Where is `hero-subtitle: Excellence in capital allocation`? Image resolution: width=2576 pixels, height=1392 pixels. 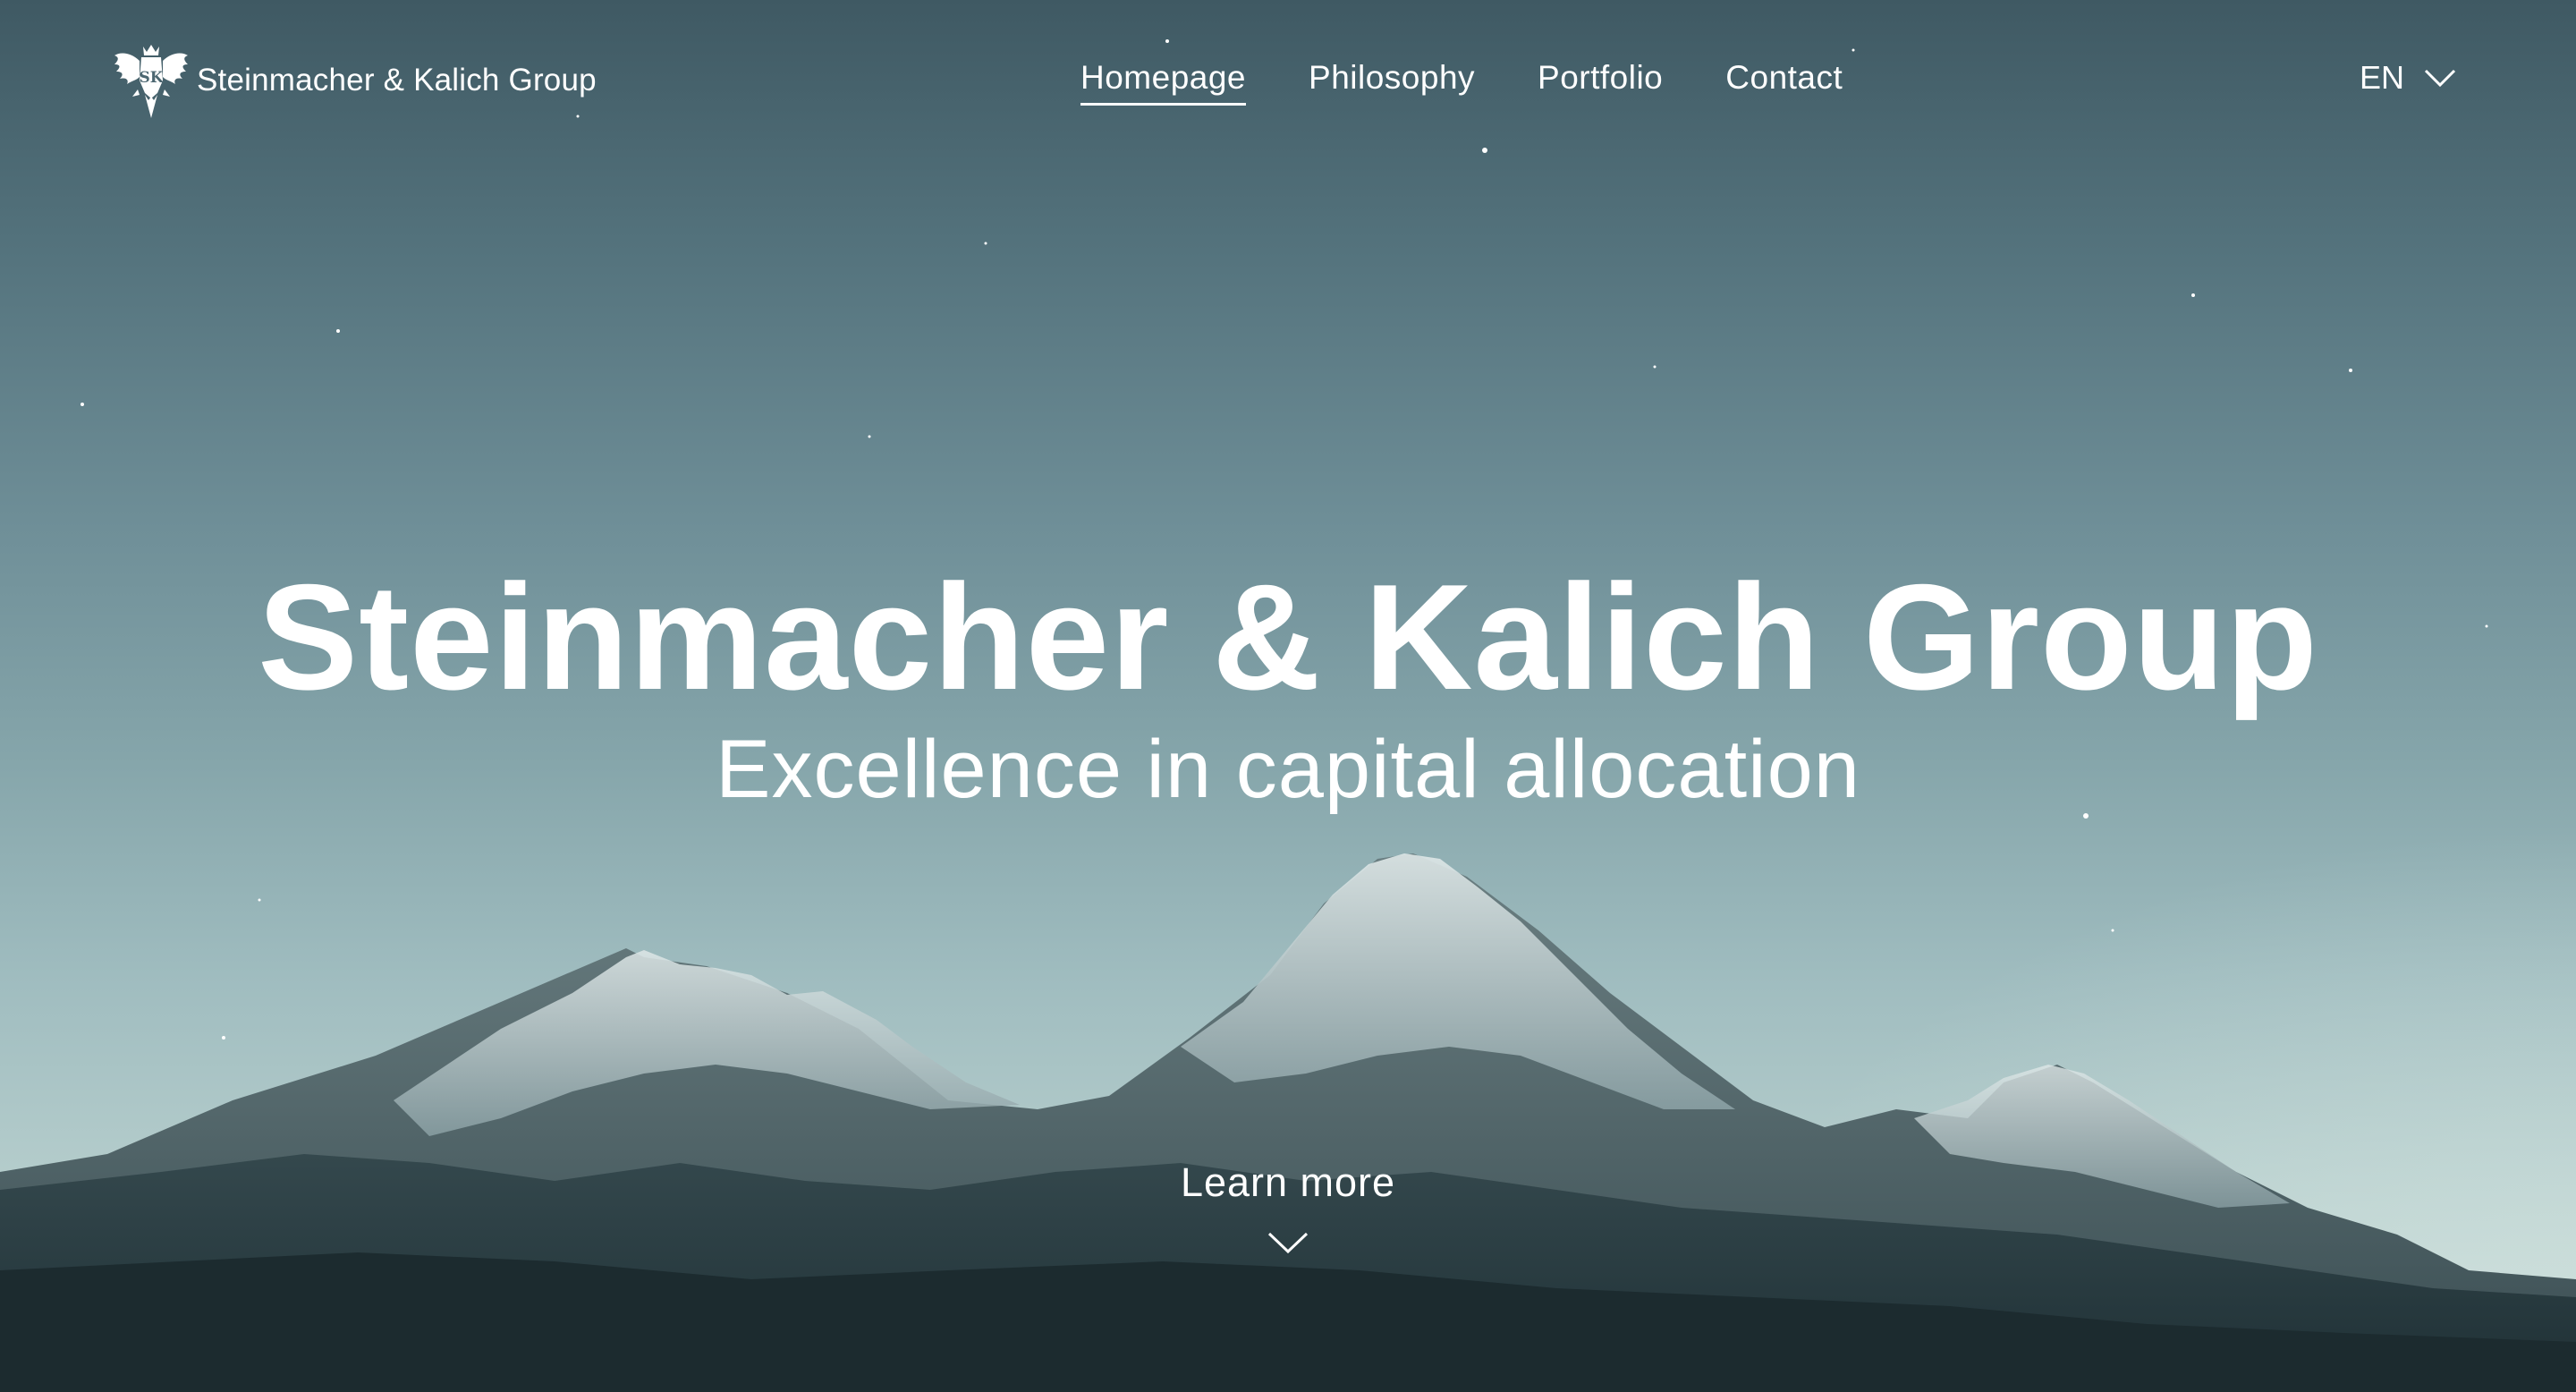 hero-subtitle: Excellence in capital allocation is located at coordinates (1288, 769).